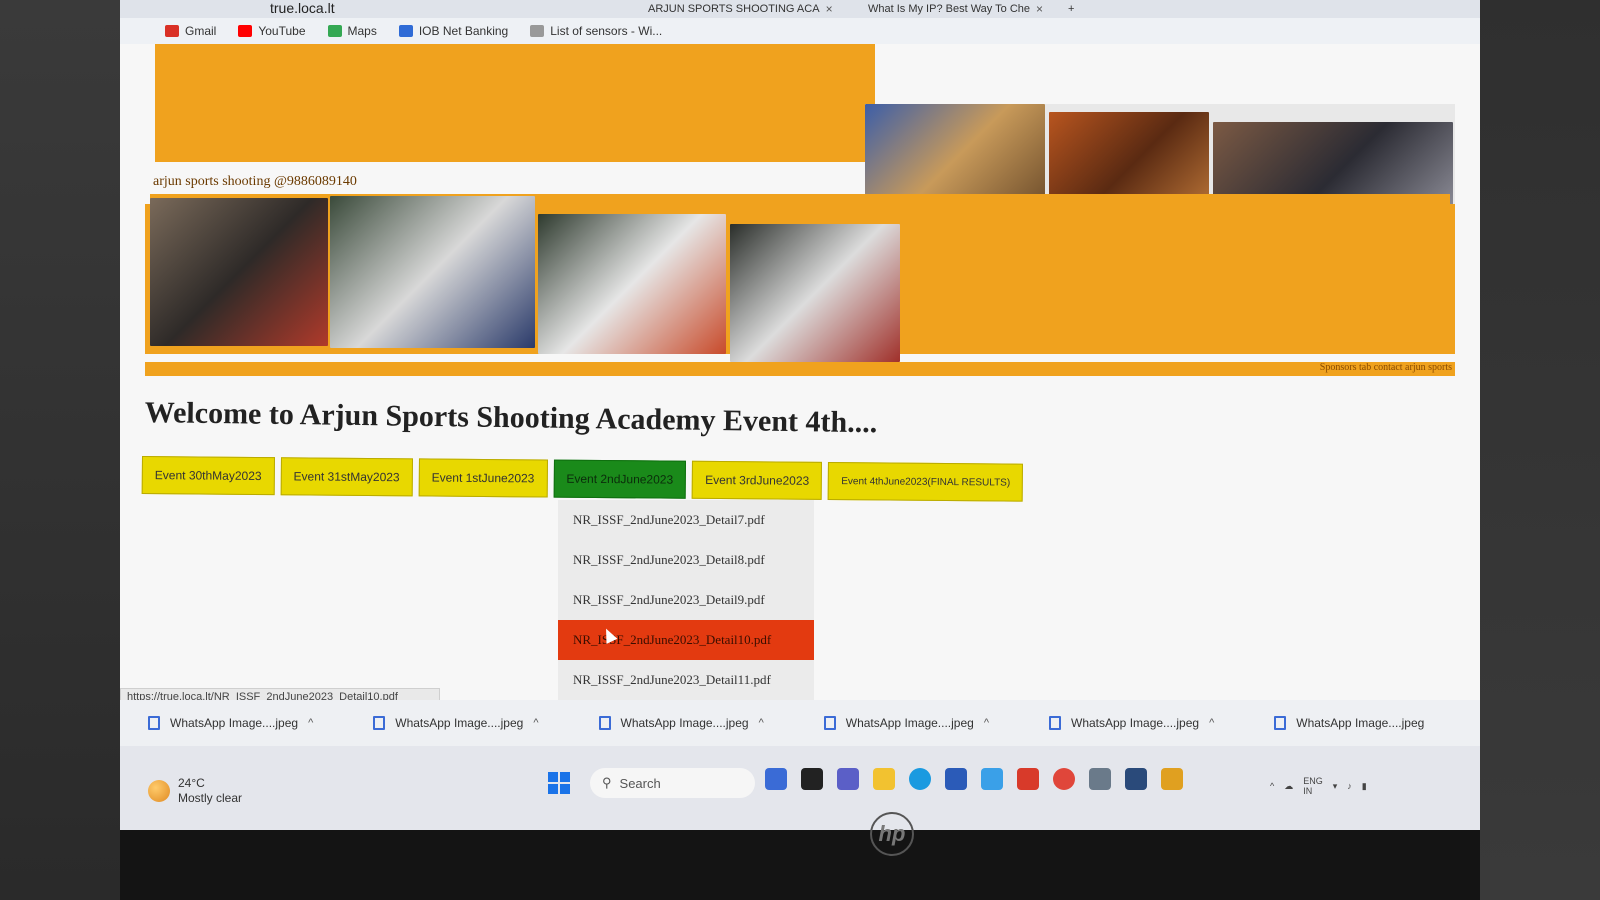 The height and width of the screenshot is (900, 1600). Describe the element at coordinates (245, 31) in the screenshot. I see `youtube-icon` at that location.